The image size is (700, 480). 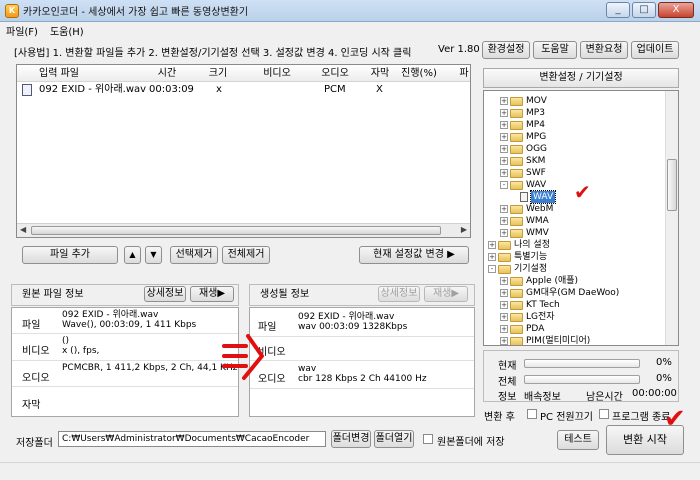 I want to click on tree-item: + PIM(멀티미디어), so click(x=545, y=340).